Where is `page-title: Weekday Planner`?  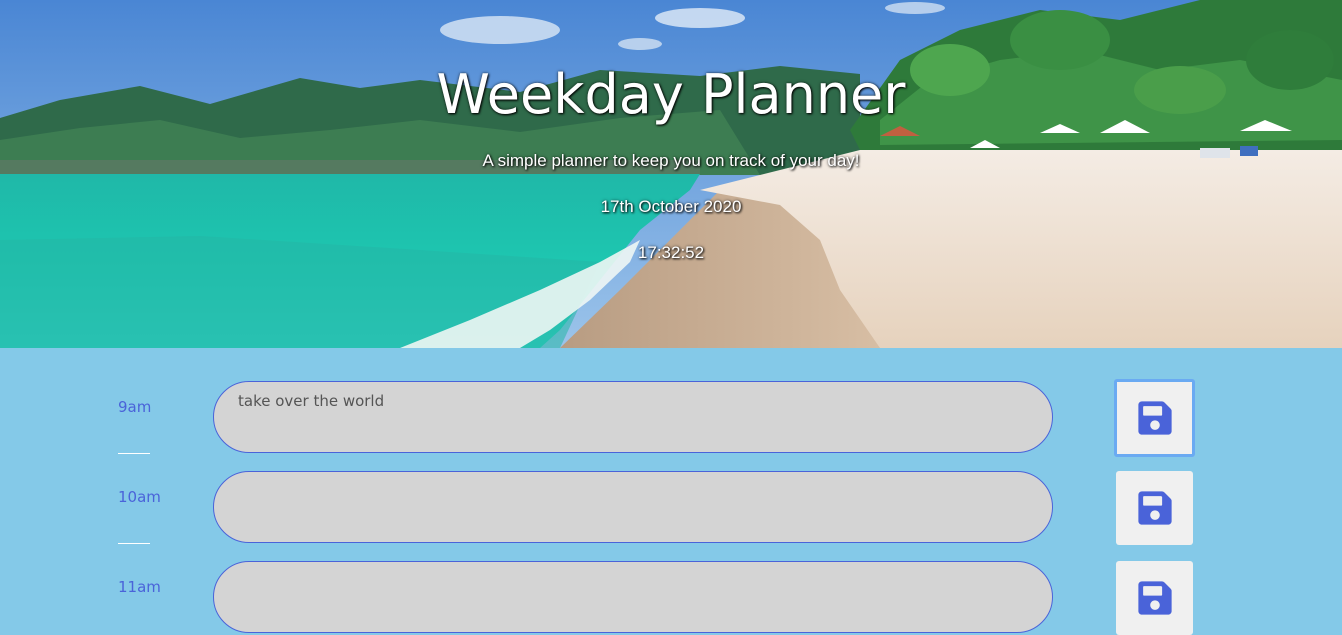 page-title: Weekday Planner is located at coordinates (671, 94).